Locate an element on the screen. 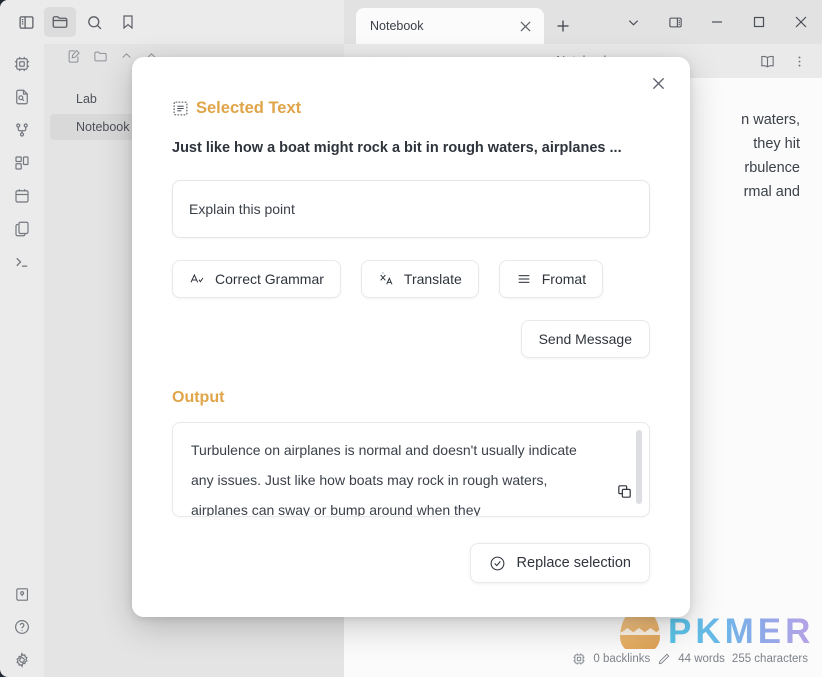  settings-gear-icon is located at coordinates (22, 660).